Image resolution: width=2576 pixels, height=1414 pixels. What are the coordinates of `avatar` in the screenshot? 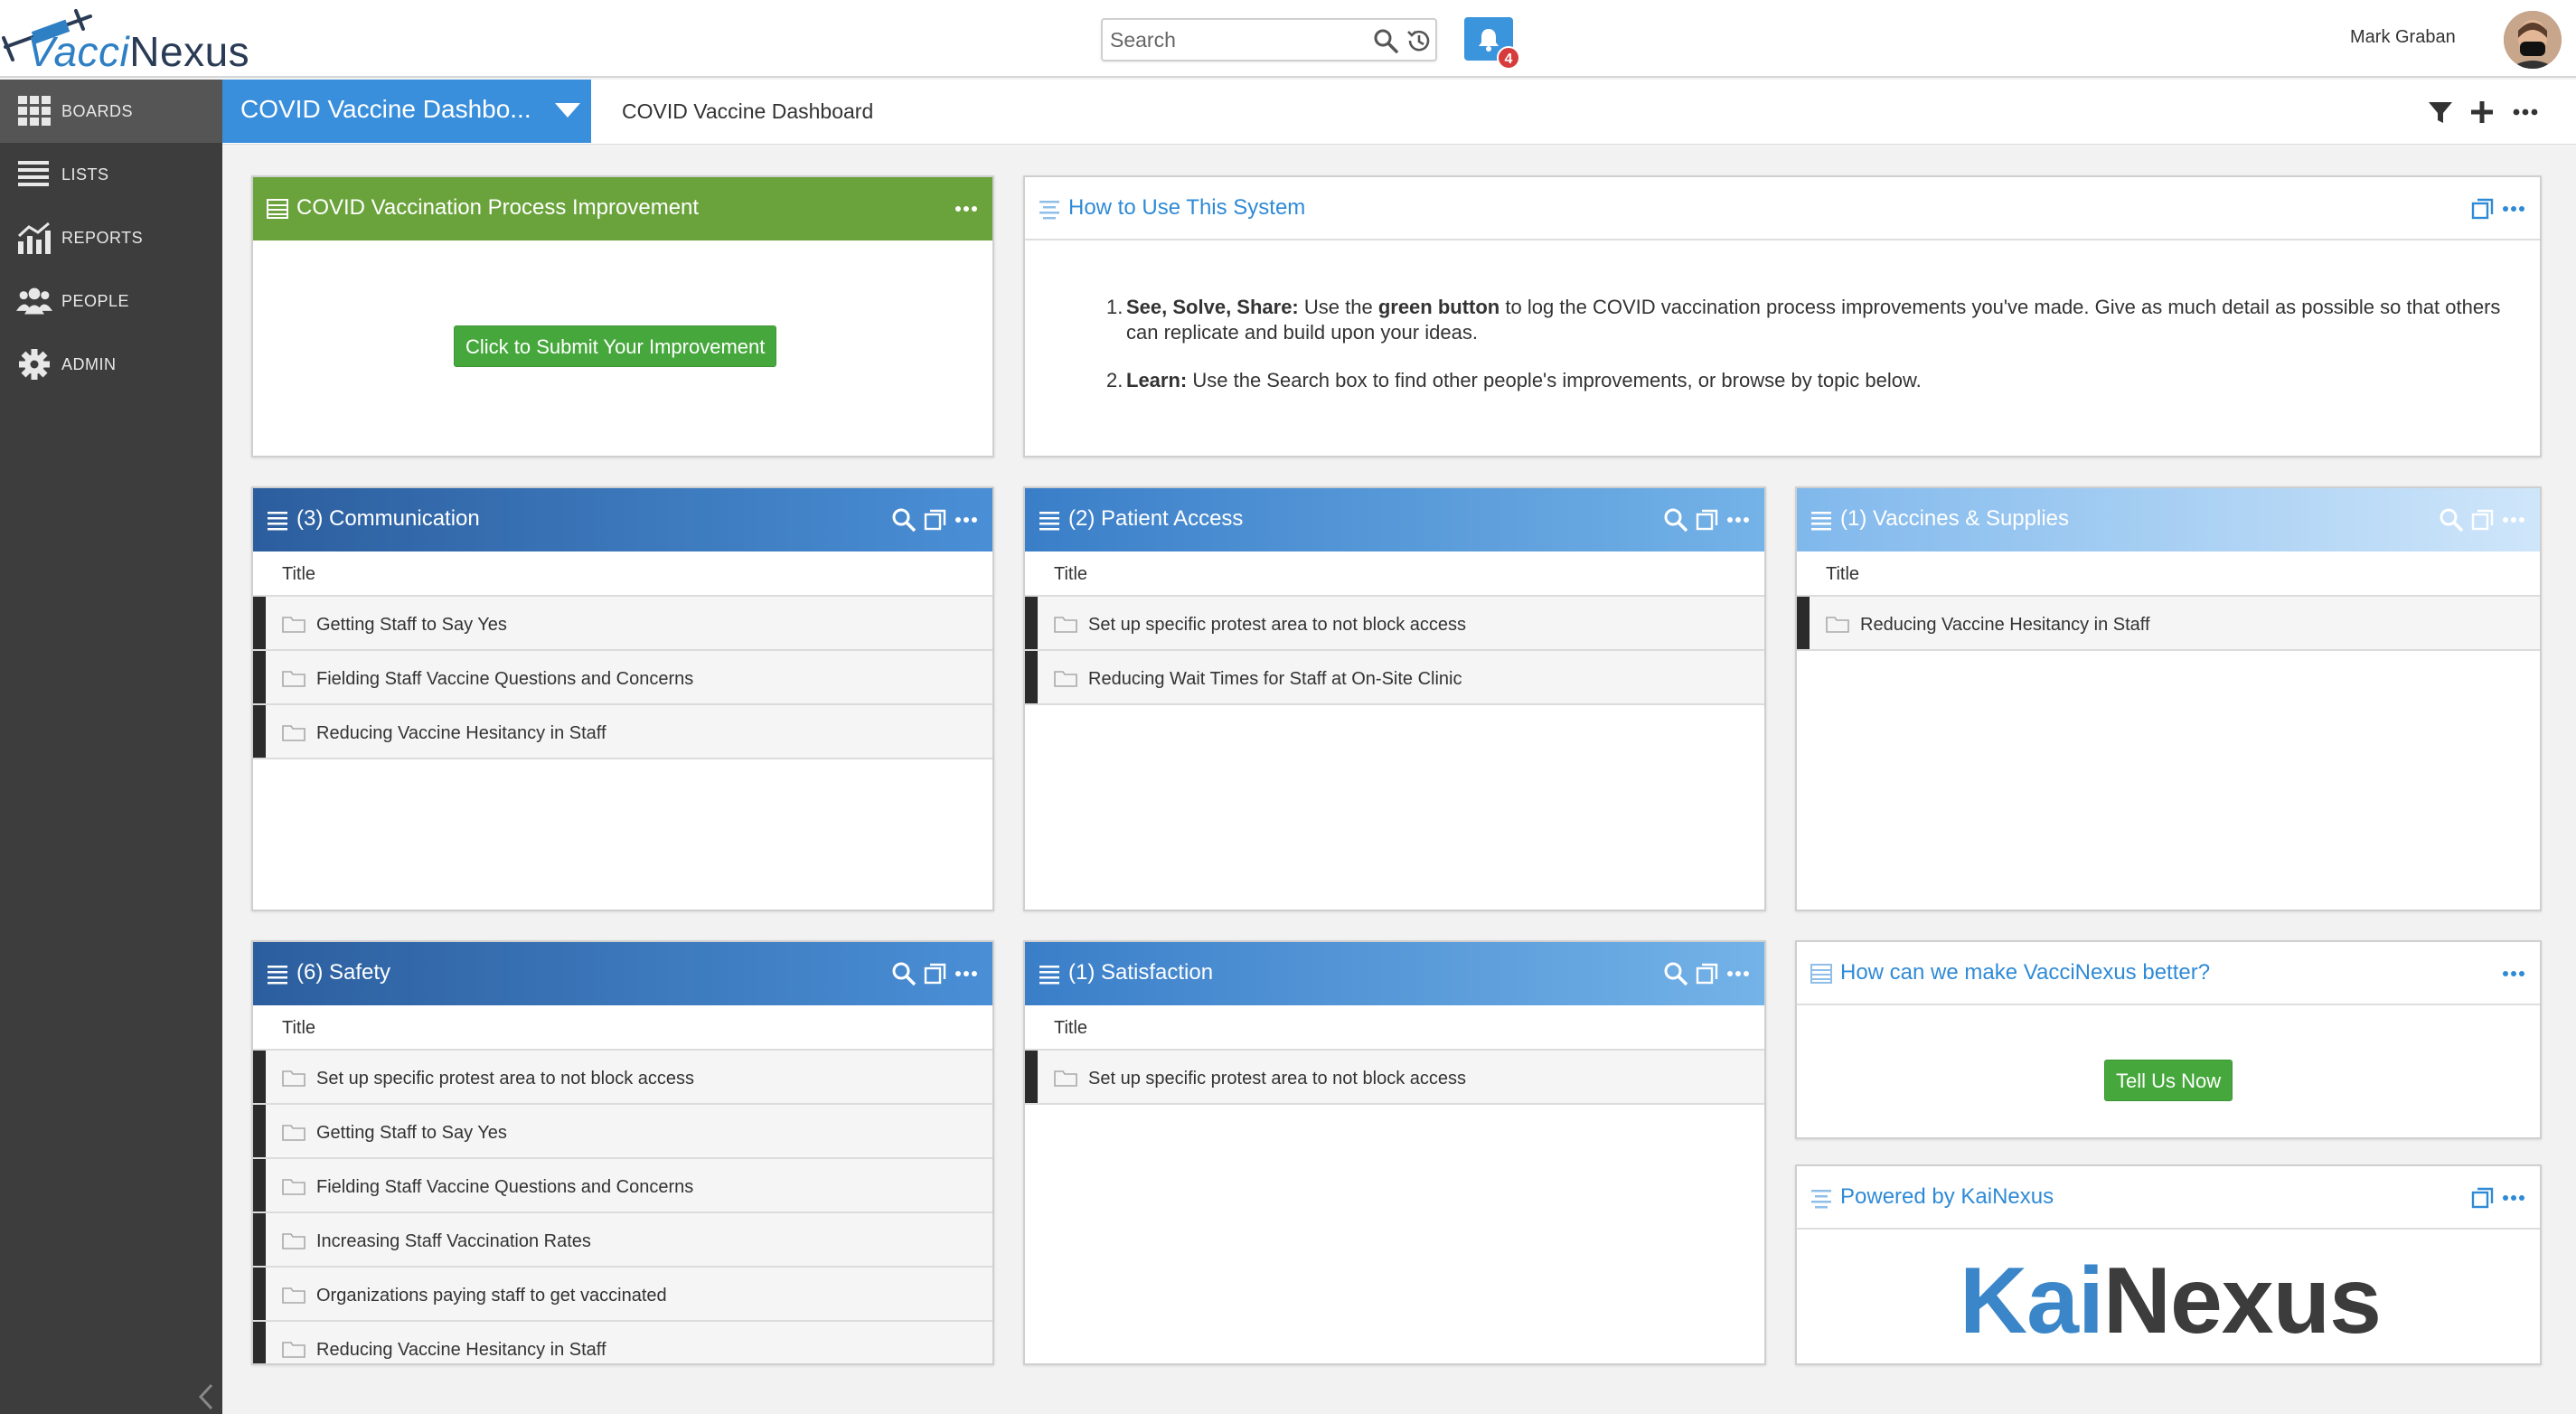 It's located at (2533, 40).